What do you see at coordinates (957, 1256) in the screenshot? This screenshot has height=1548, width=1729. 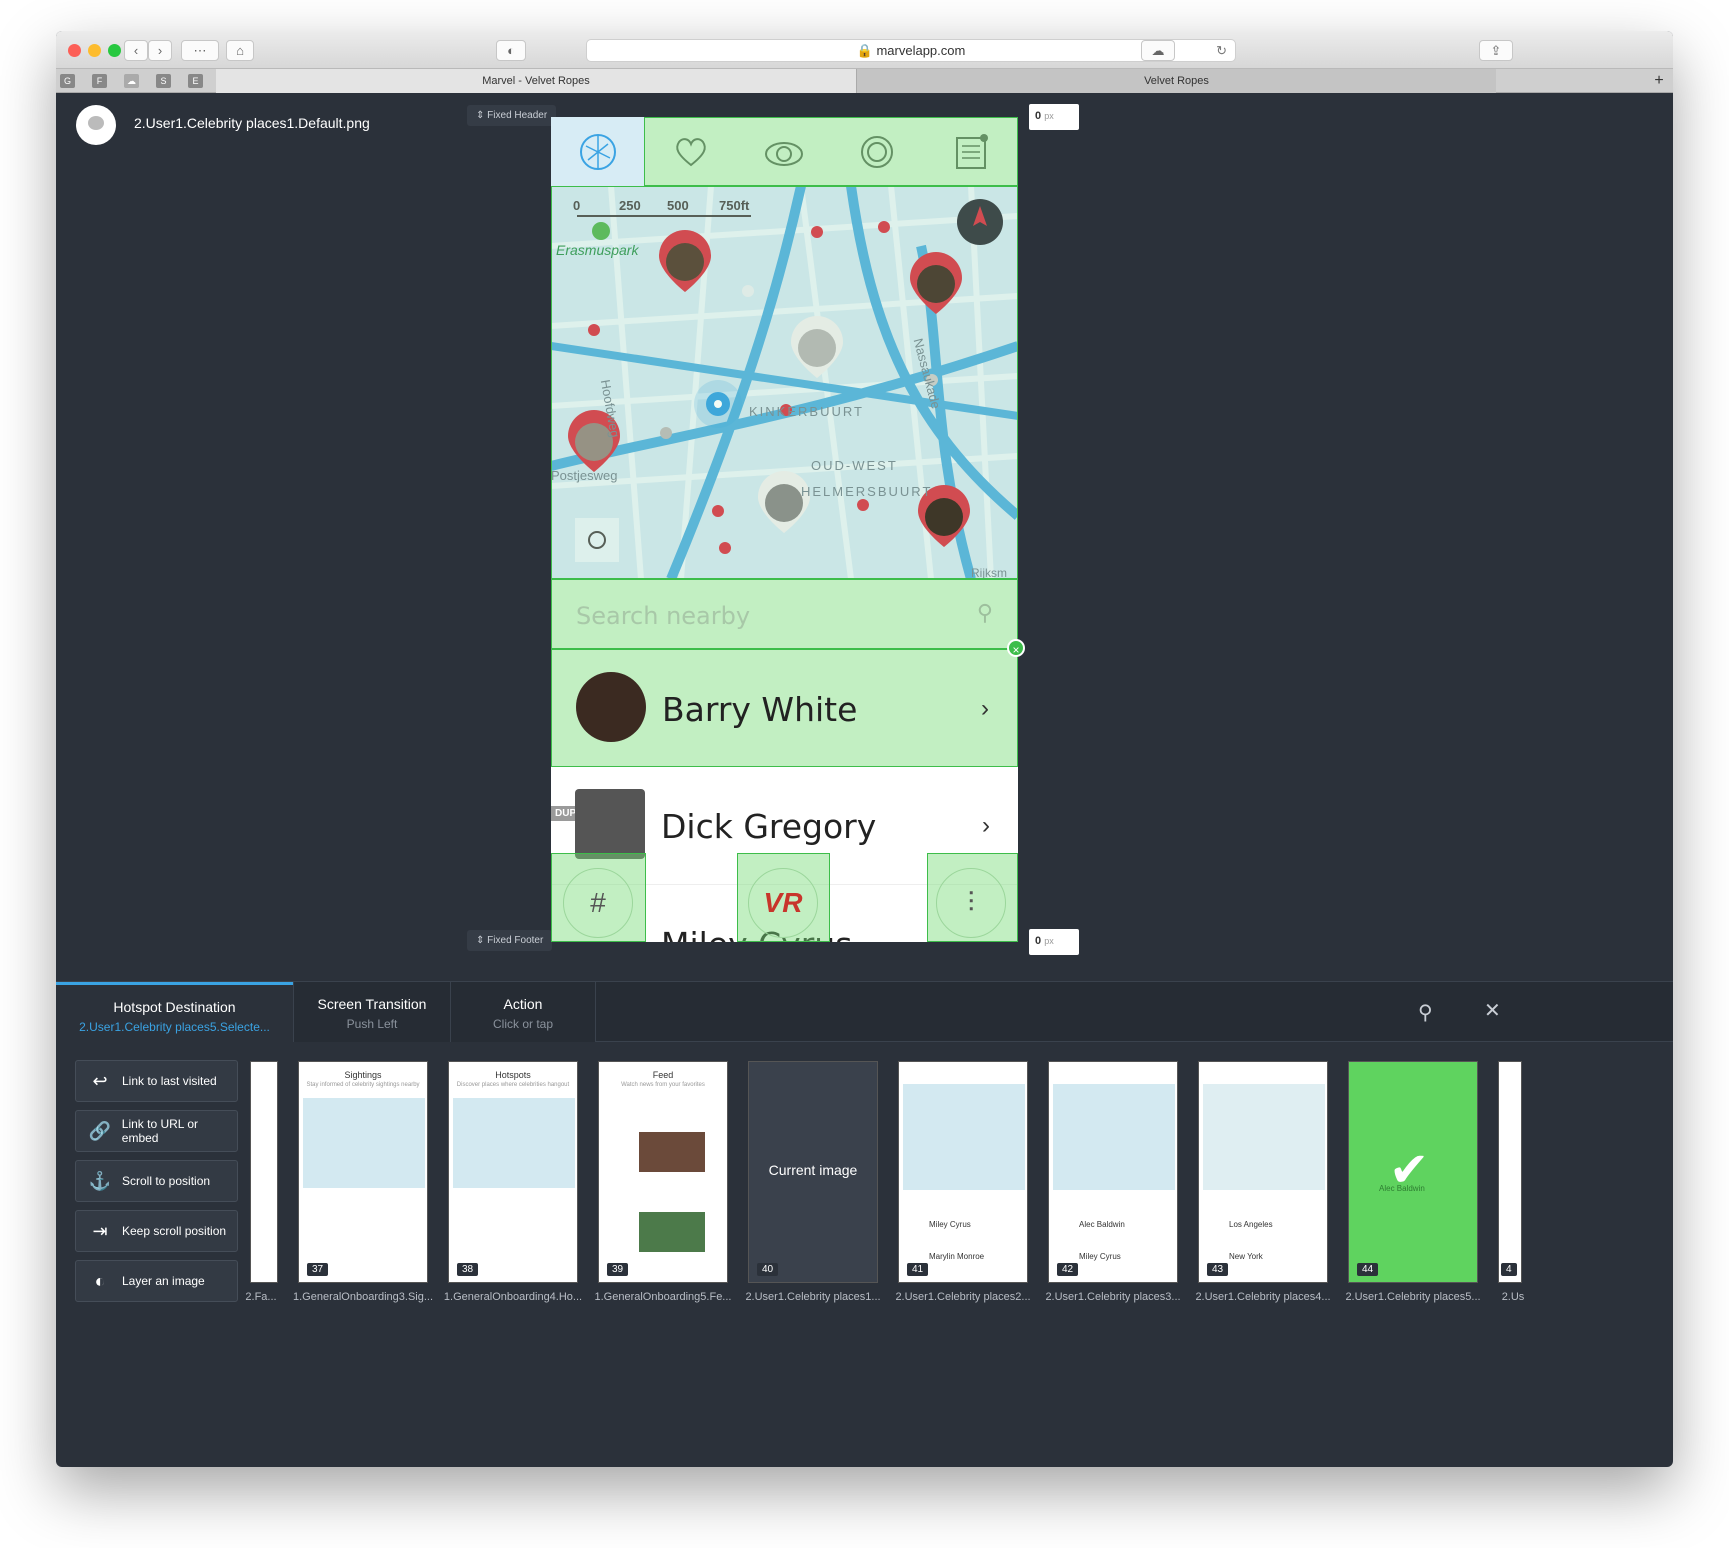 I see `thumbnail-row: Marylin Monroe` at bounding box center [957, 1256].